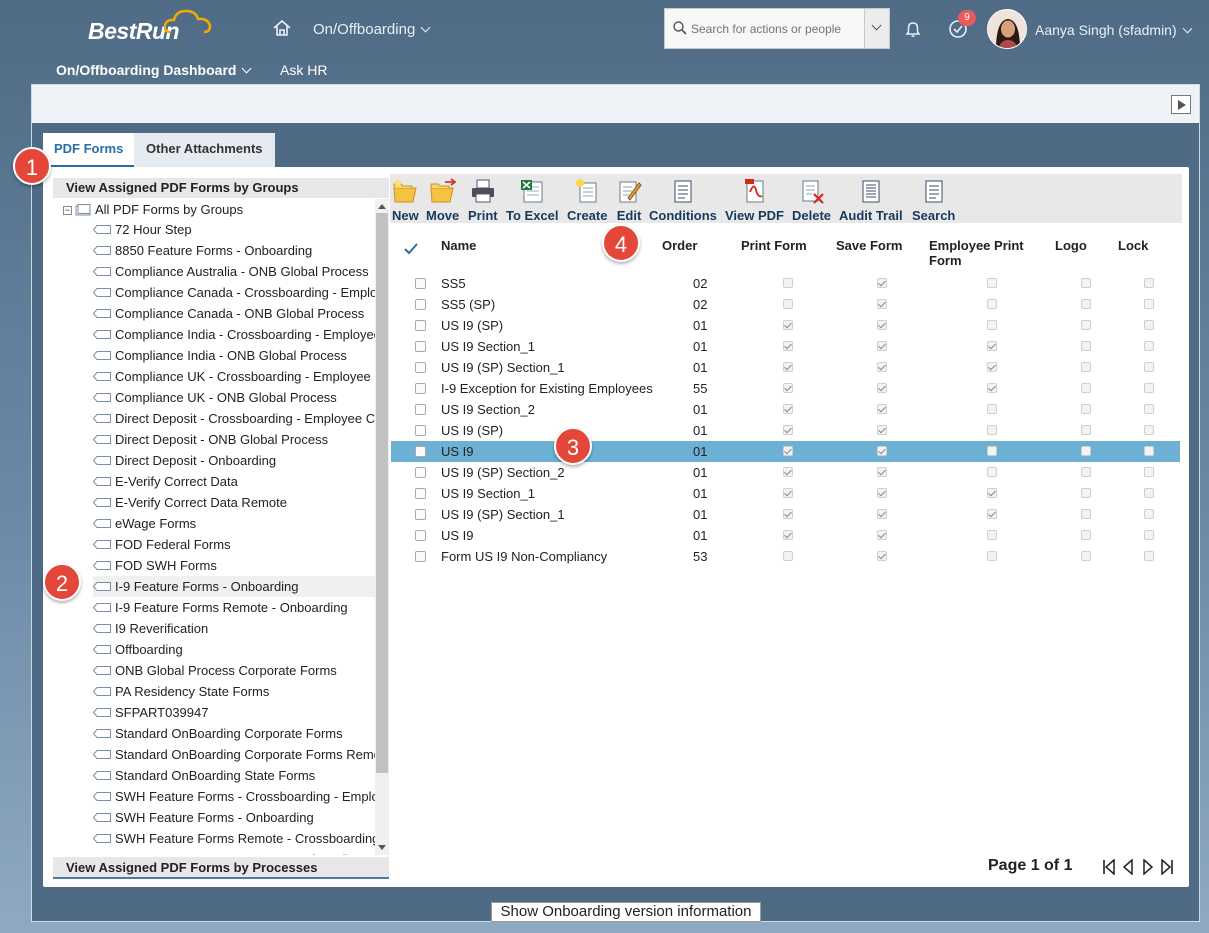 The image size is (1209, 933). Describe the element at coordinates (785, 535) in the screenshot. I see `table-row: US I9 01` at that location.